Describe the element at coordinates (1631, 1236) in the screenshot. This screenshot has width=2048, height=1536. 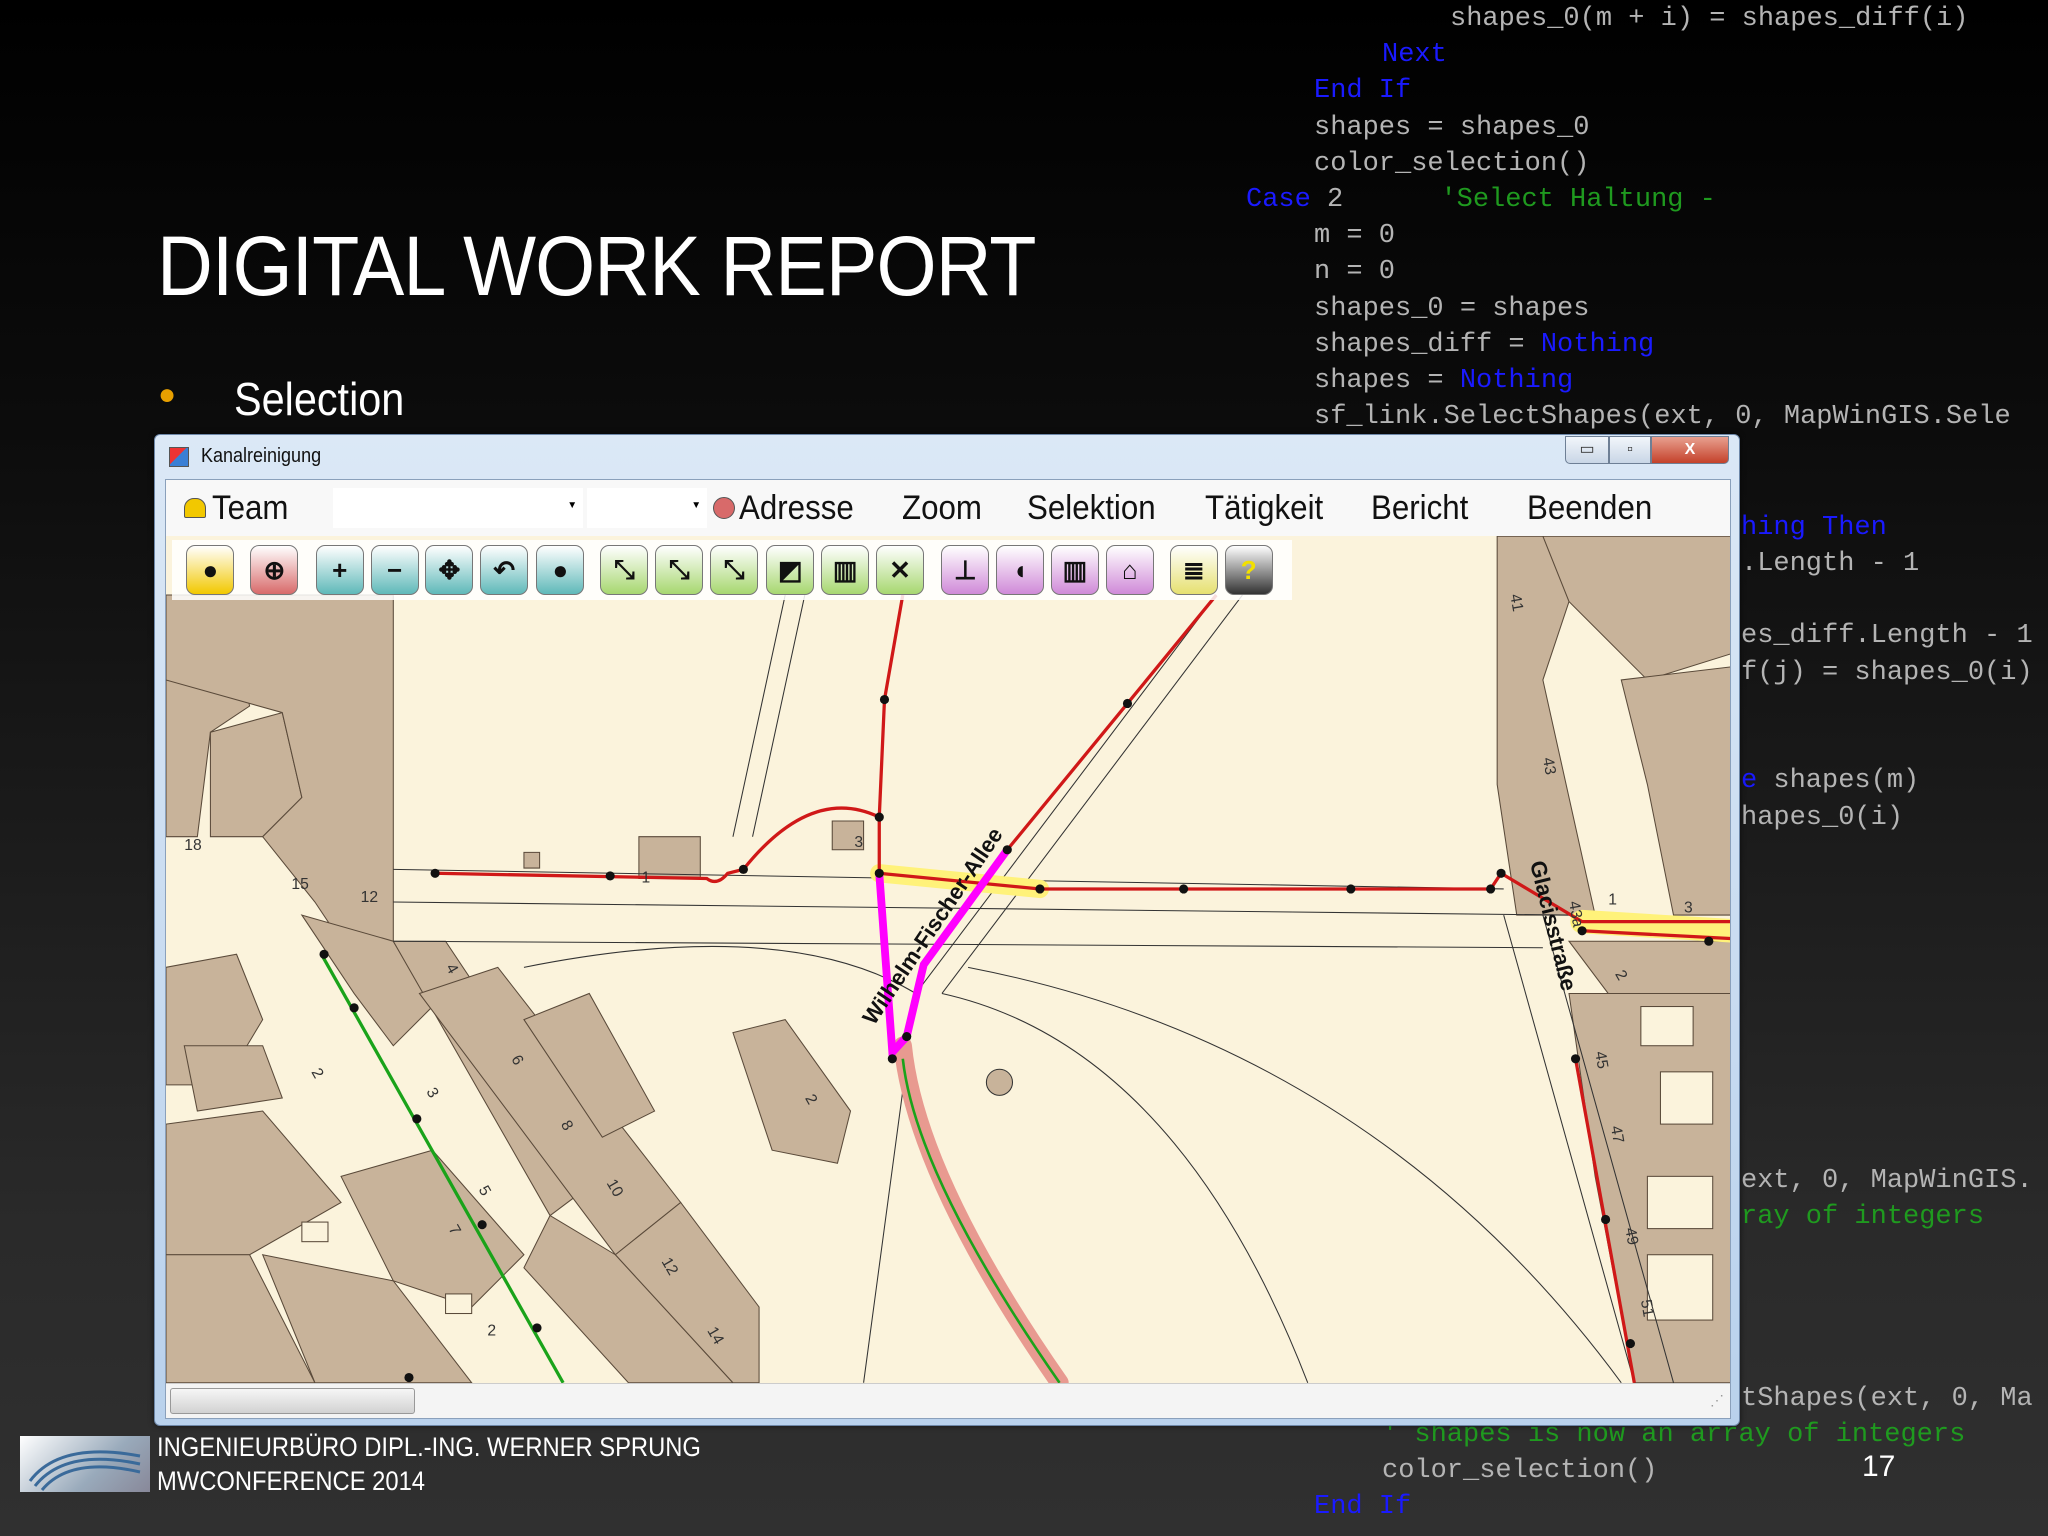
I see `house-number: 49` at that location.